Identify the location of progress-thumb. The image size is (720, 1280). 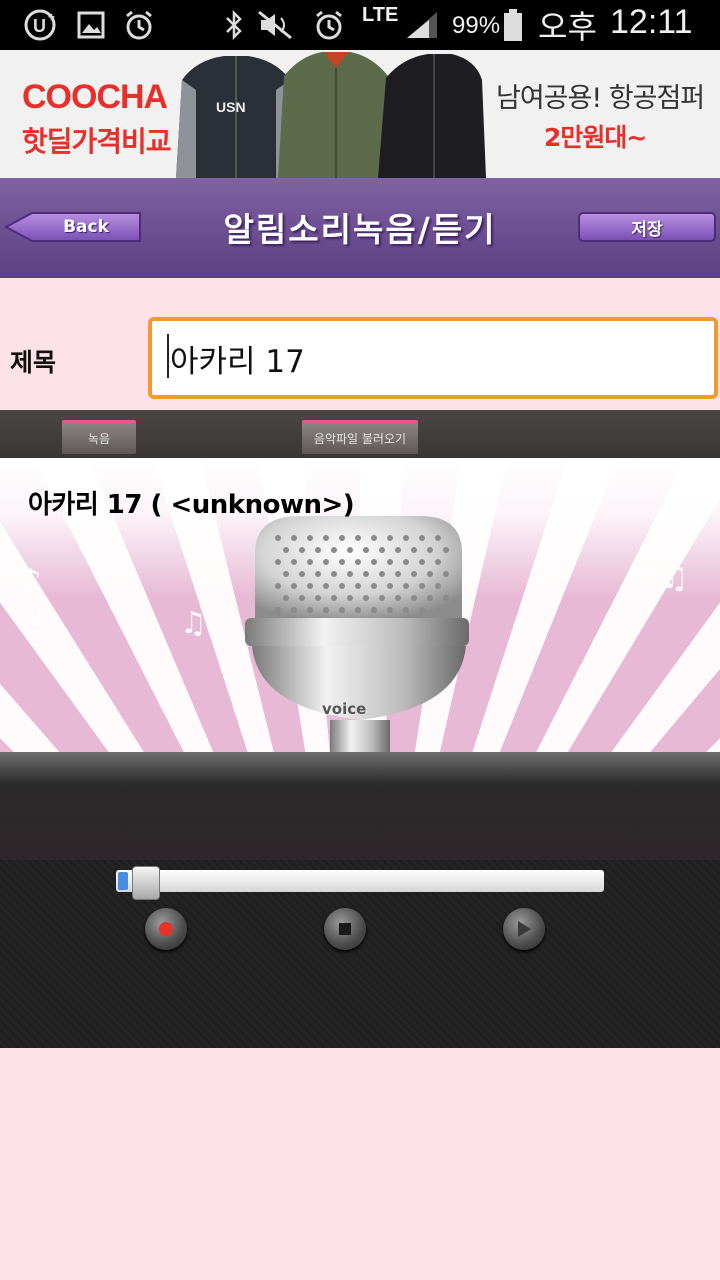
(145, 883).